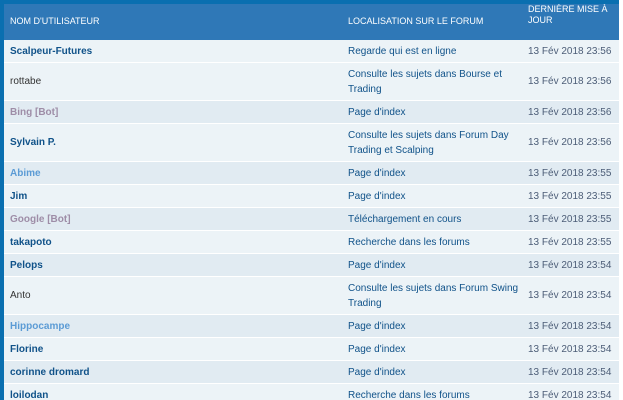 This screenshot has width=623, height=400. Describe the element at coordinates (40, 326) in the screenshot. I see `username-link: Hippocampe` at that location.